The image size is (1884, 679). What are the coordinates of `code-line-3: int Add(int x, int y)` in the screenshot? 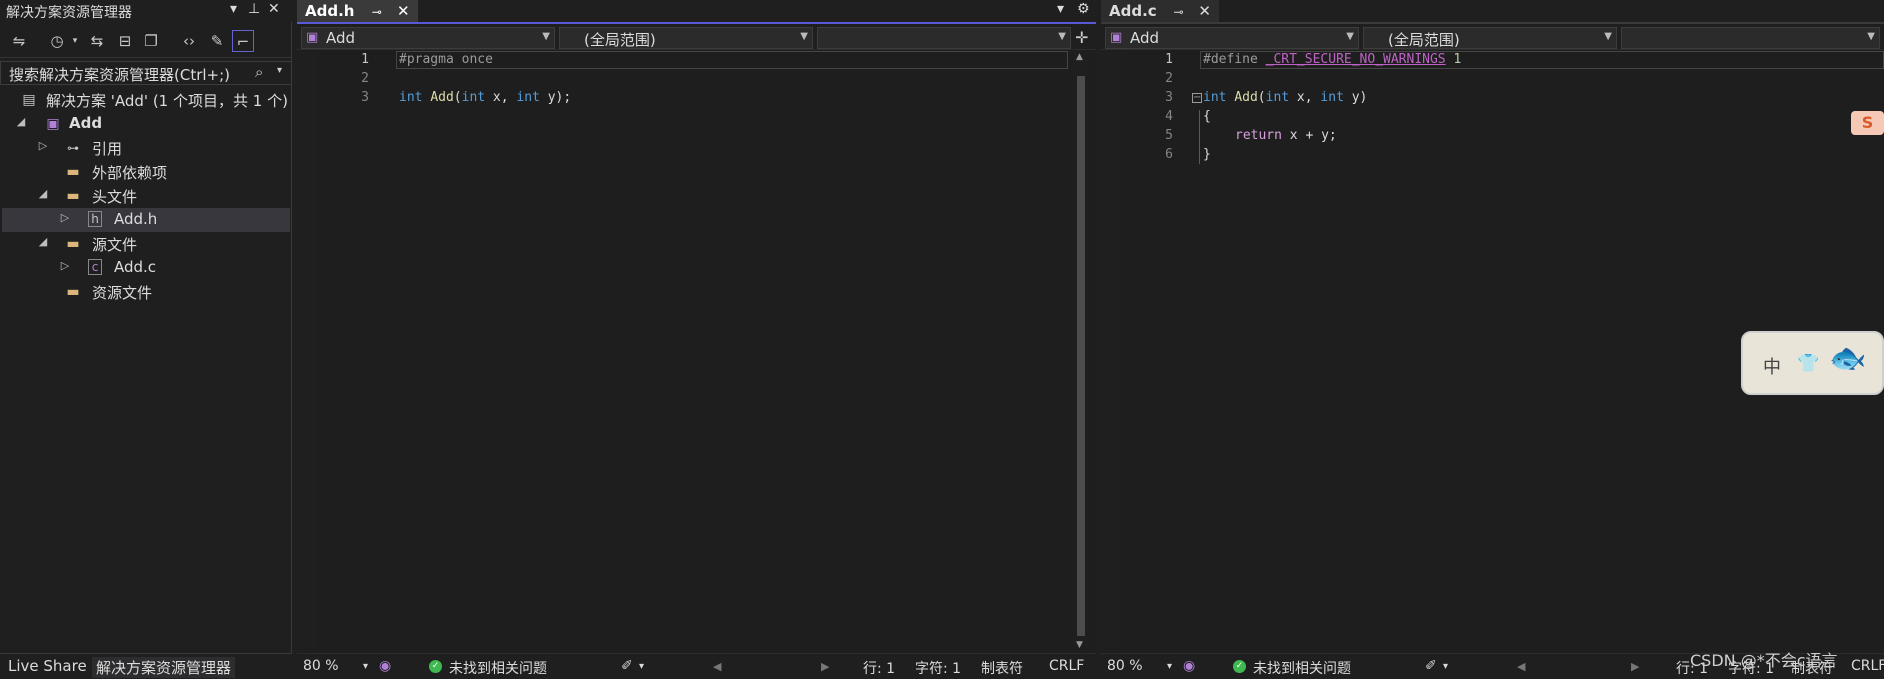 It's located at (1285, 97).